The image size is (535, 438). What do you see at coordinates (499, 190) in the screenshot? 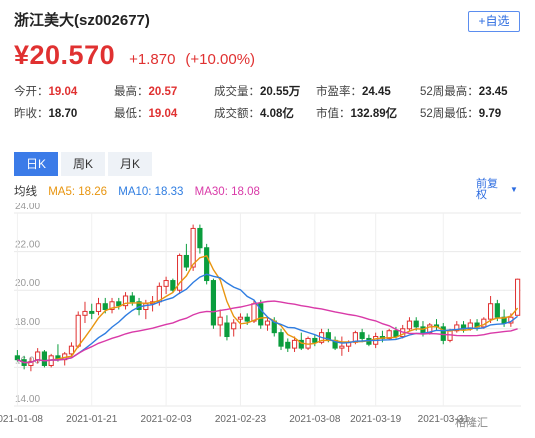
I see `price-adjust-dropdown: 前复 权 ▼` at bounding box center [499, 190].